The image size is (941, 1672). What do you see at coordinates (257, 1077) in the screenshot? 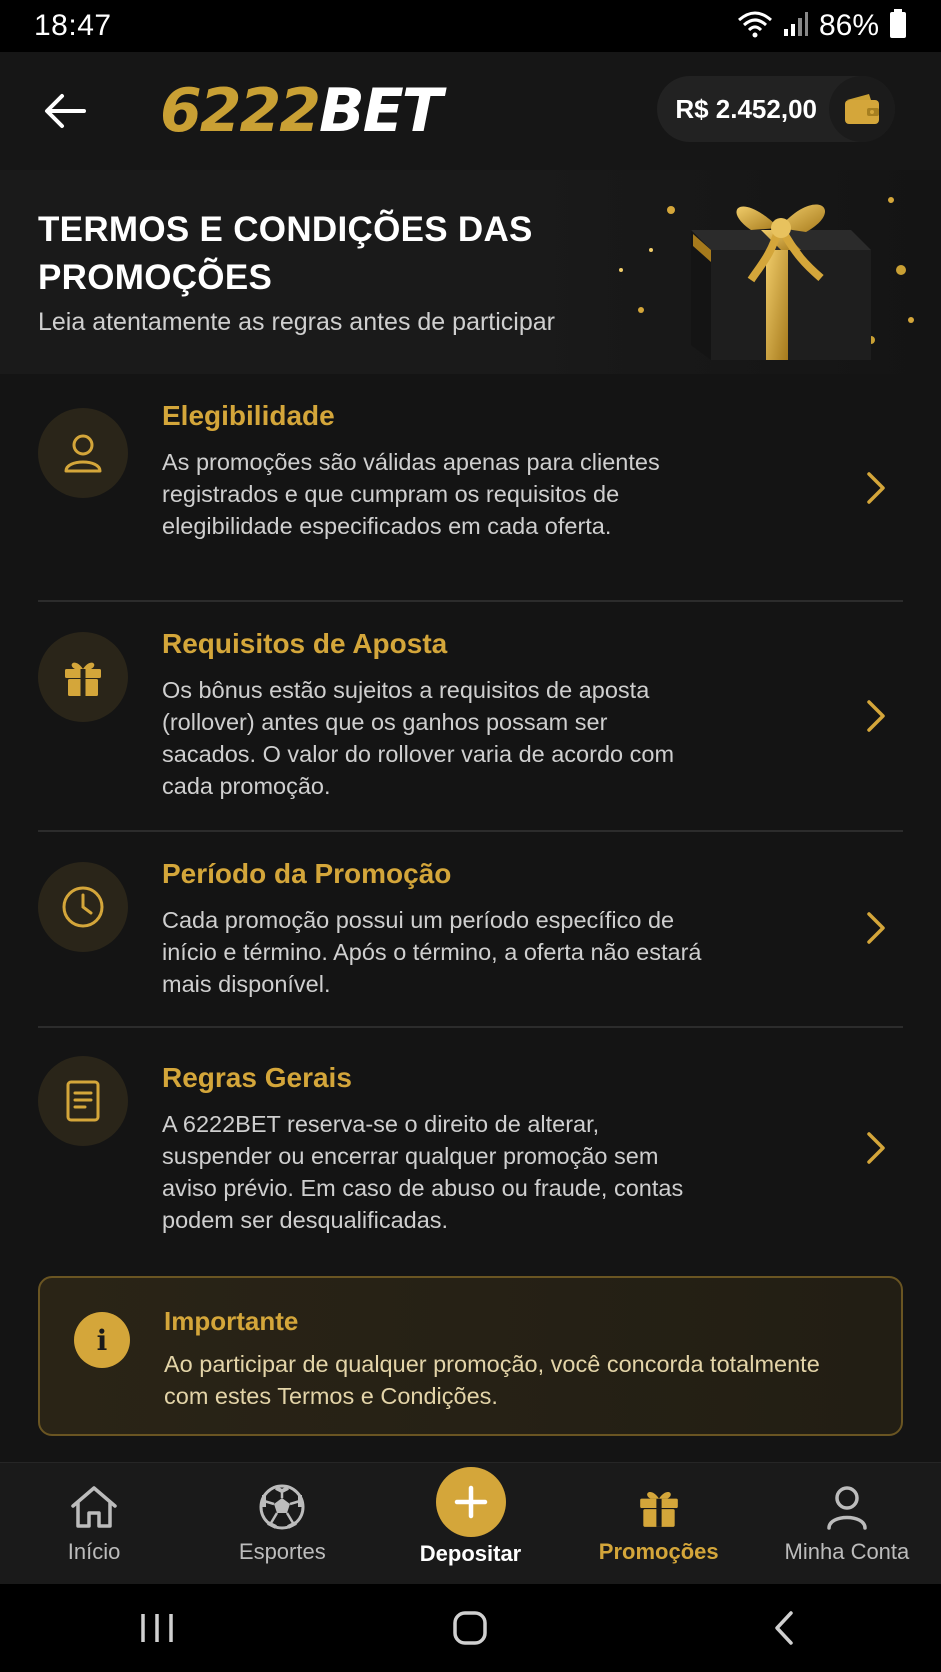
I see `terms-item-title: Regras Gerais` at bounding box center [257, 1077].